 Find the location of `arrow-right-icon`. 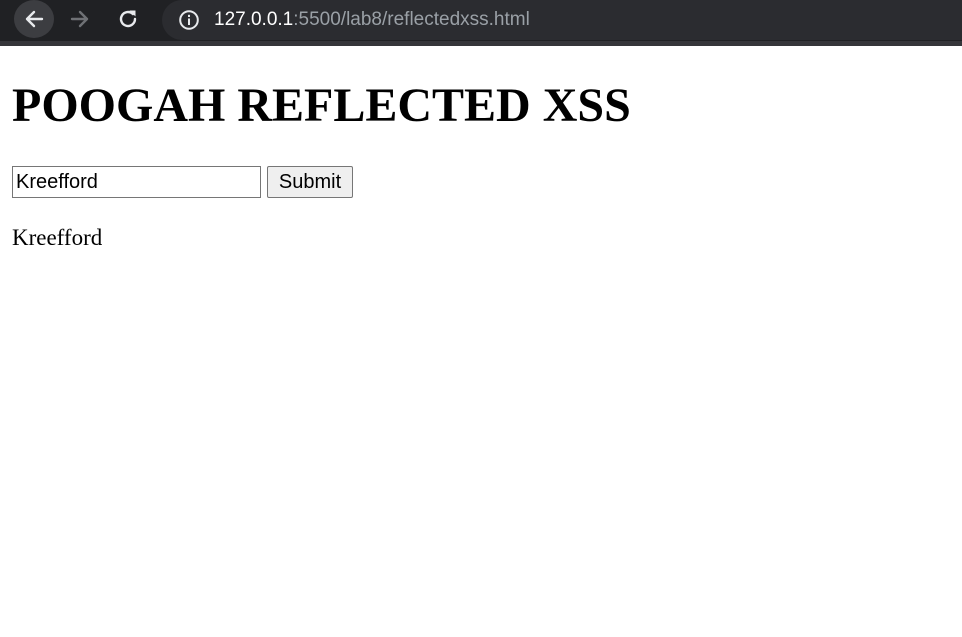

arrow-right-icon is located at coordinates (79, 19).